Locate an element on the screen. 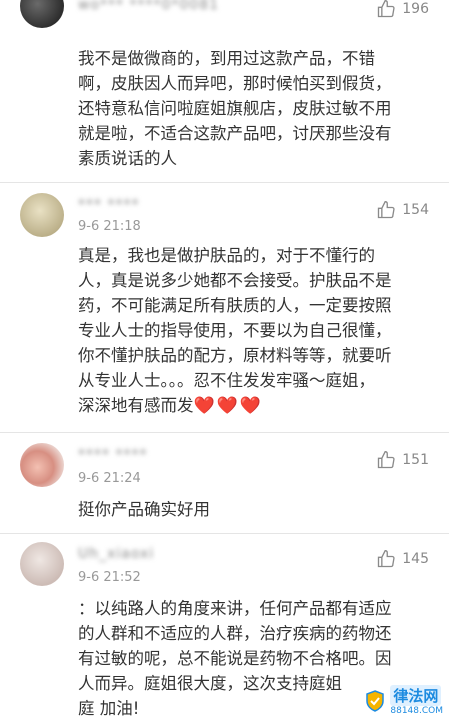  timestamp: 9-6 21:18 is located at coordinates (109, 226).